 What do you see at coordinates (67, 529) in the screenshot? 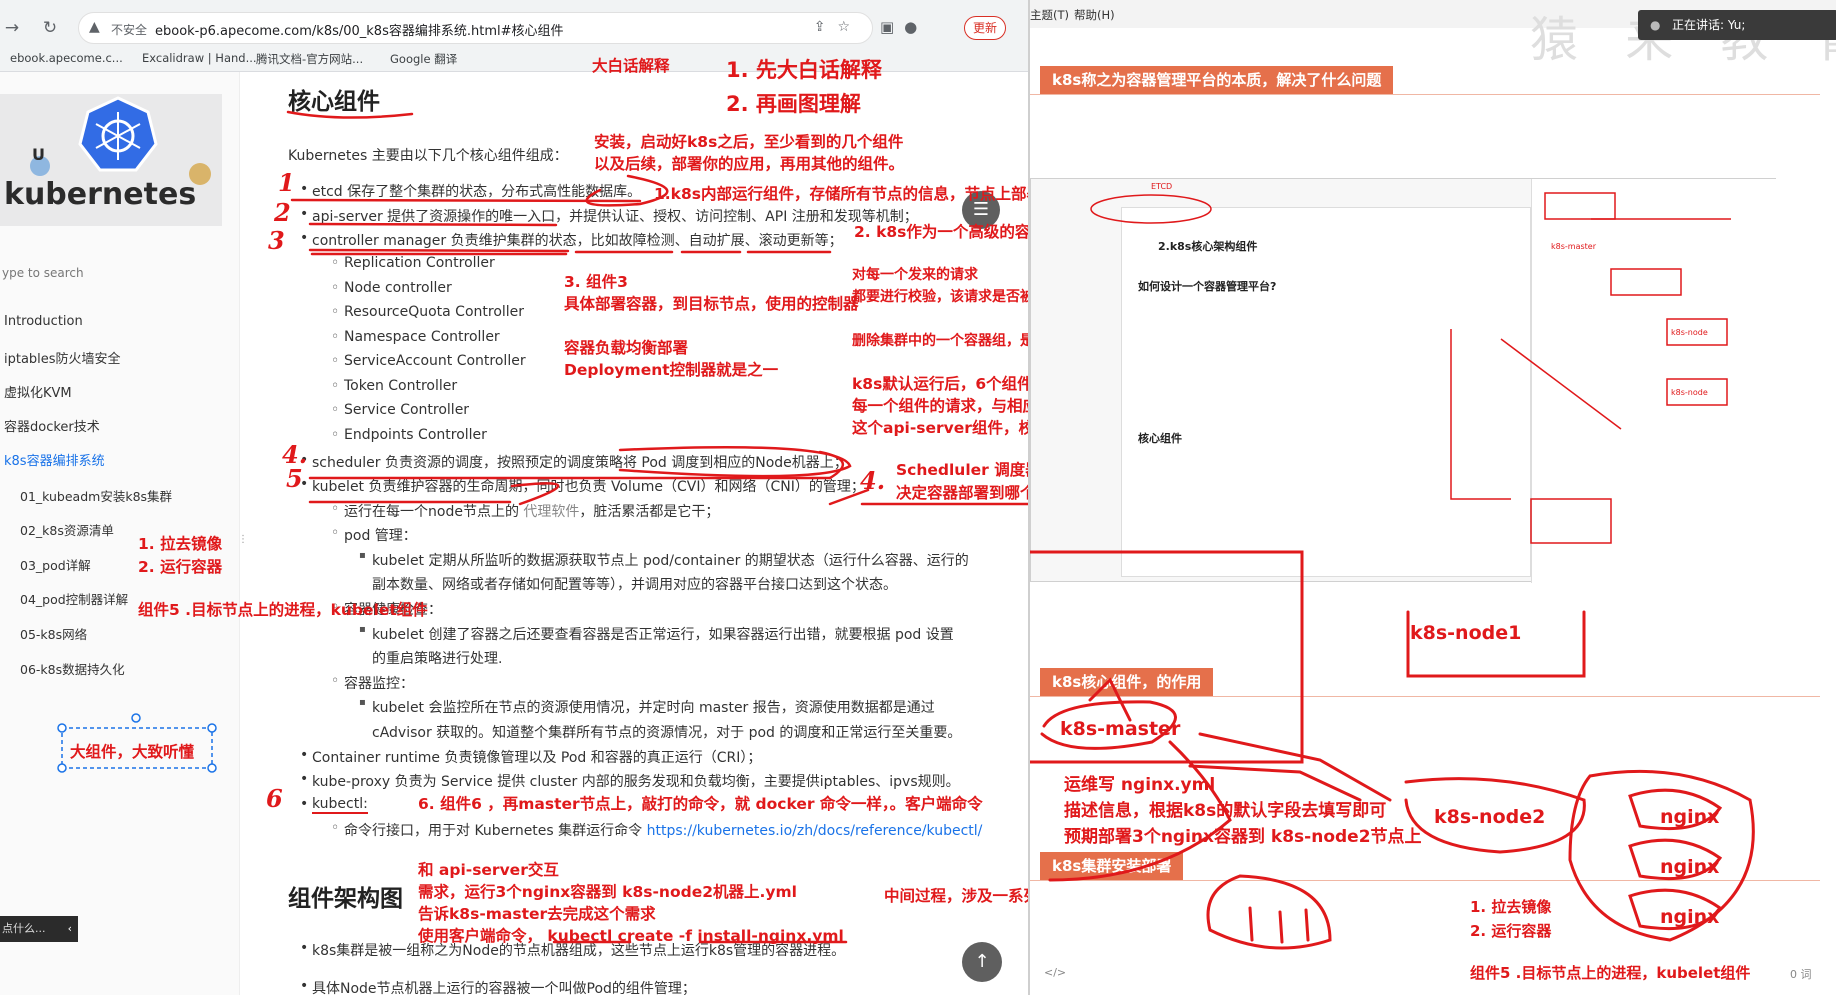
I see `sidebar-subitem-resources: 02_k8s资源清单` at bounding box center [67, 529].